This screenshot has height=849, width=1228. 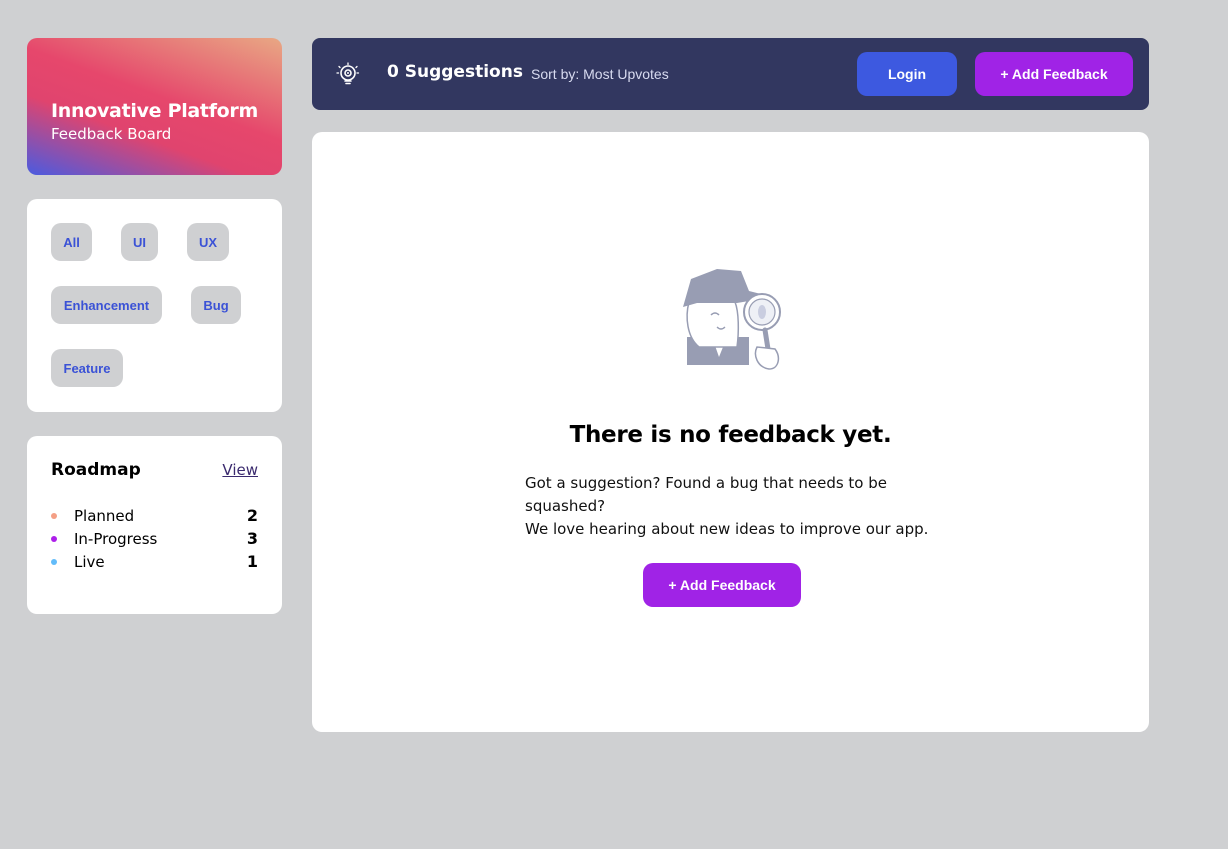 I want to click on suggestions-count: 0 Suggestions, so click(x=455, y=72).